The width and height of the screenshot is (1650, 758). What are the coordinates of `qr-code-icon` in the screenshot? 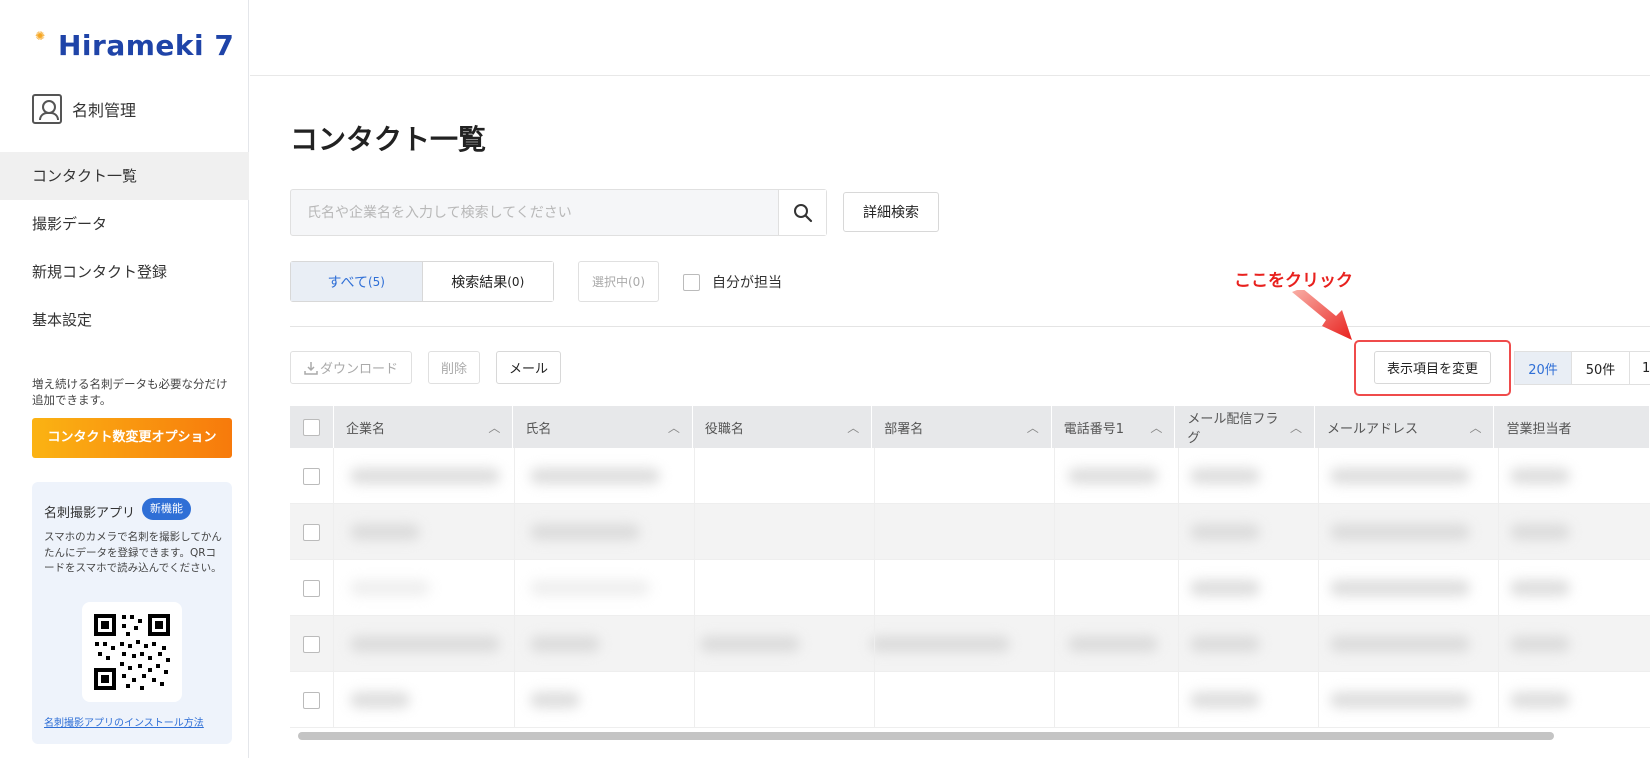 It's located at (132, 652).